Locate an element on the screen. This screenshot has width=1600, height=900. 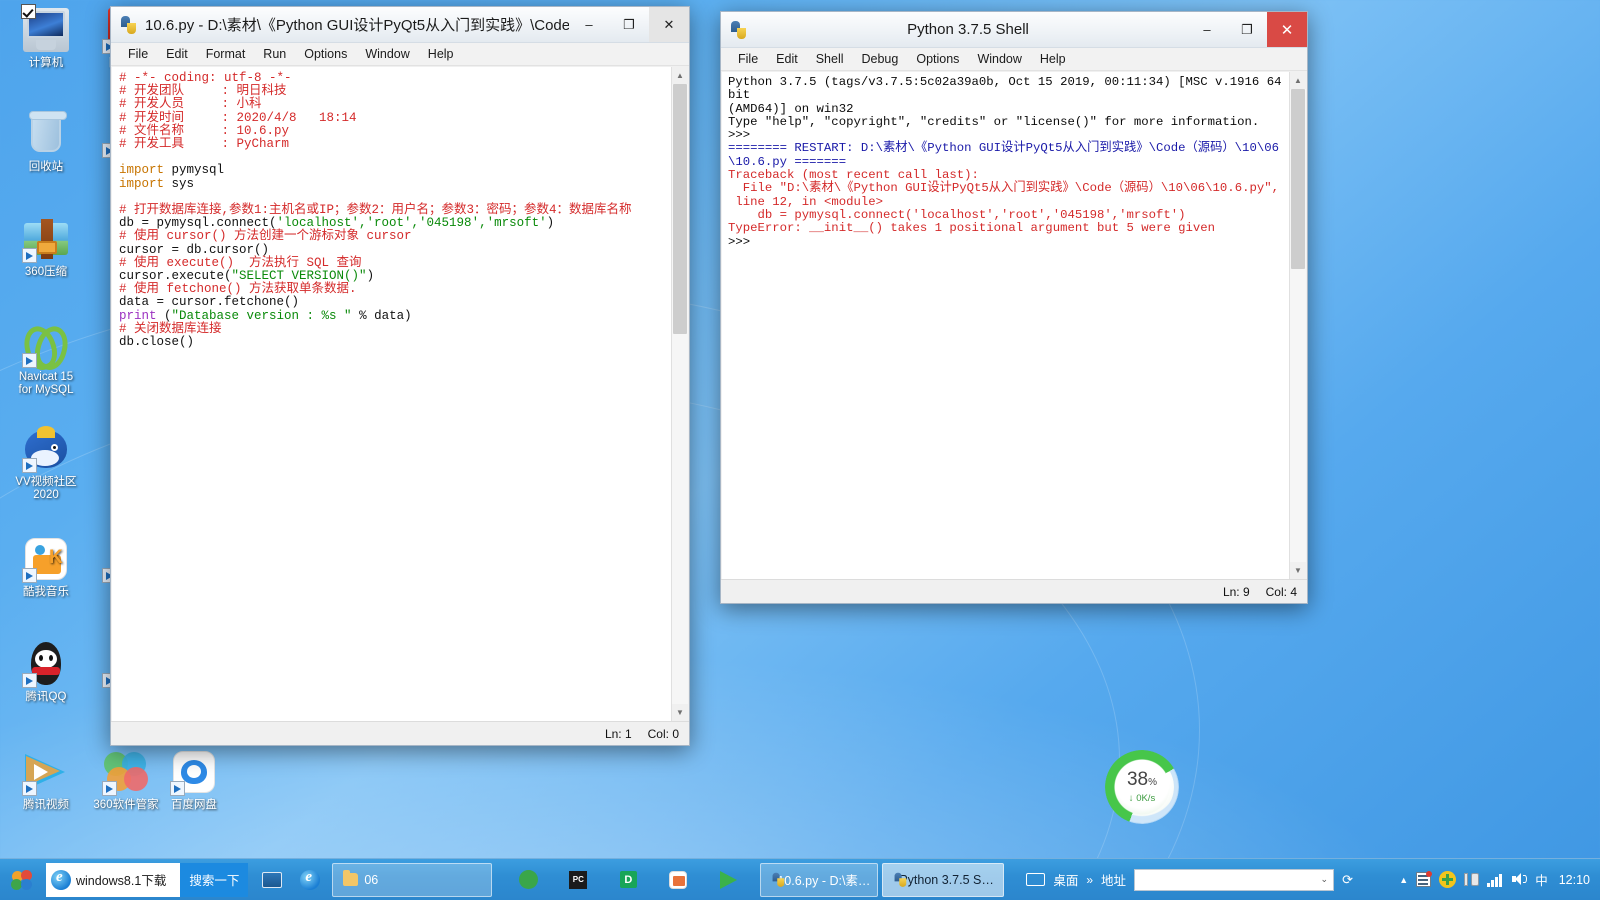
desktop-icon-kuwo: K 酷我音乐 is located at coordinates (46, 567).